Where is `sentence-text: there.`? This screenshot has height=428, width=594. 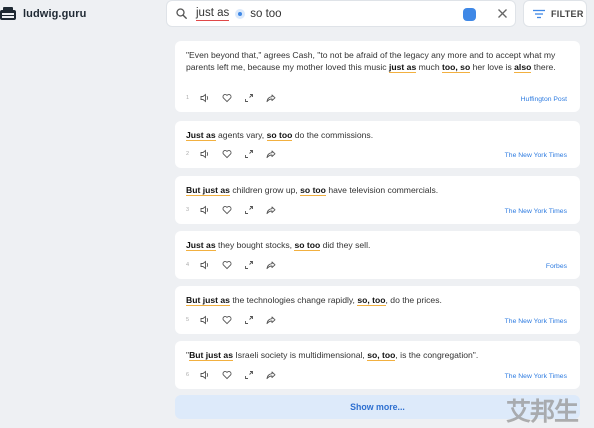 sentence-text: there. is located at coordinates (543, 67).